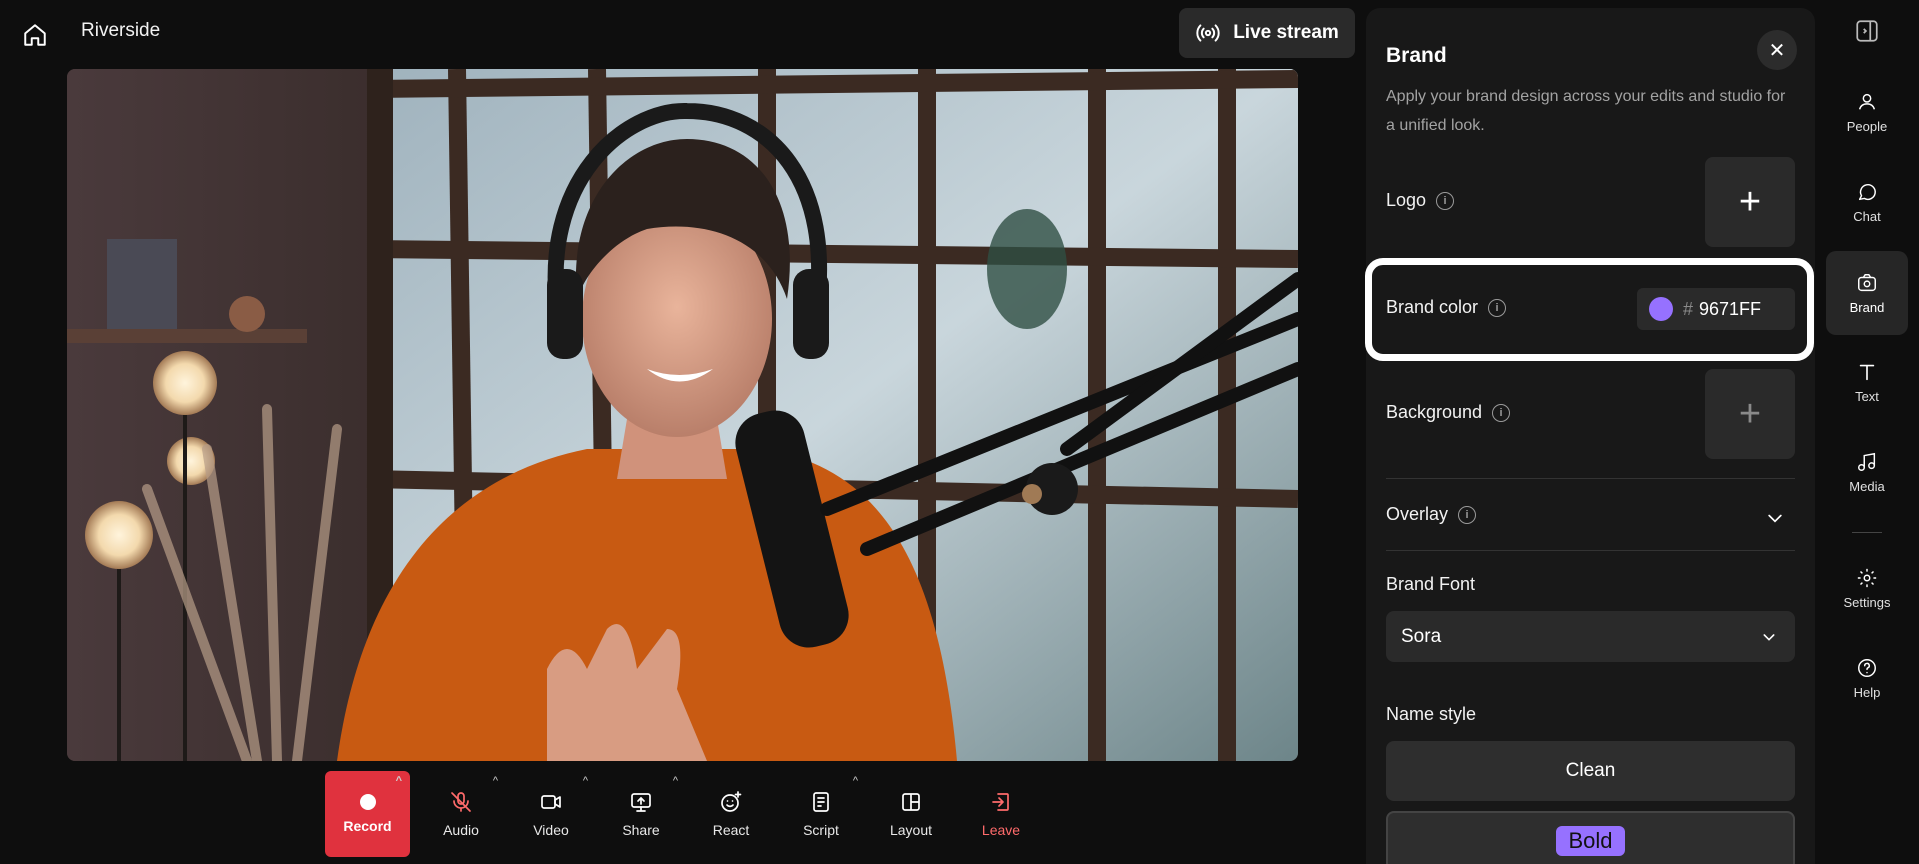  I want to click on brand-font-value: Sora, so click(1421, 636).